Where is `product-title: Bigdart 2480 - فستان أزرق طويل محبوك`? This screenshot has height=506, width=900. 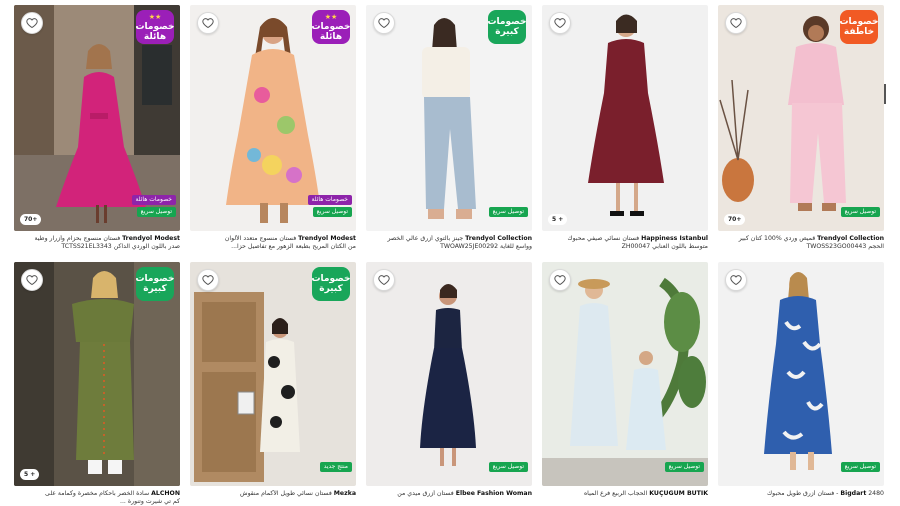 product-title: Bigdart 2480 - فستان أزرق طويل محبوك is located at coordinates (801, 498).